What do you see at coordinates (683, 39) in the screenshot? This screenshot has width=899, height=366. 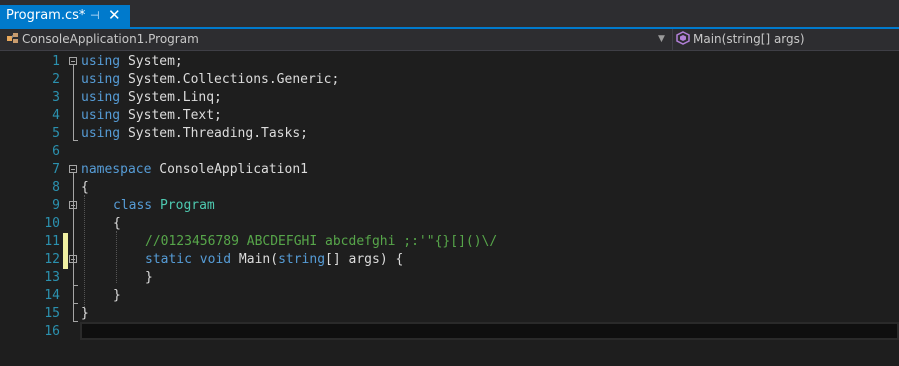 I see `method-icon` at bounding box center [683, 39].